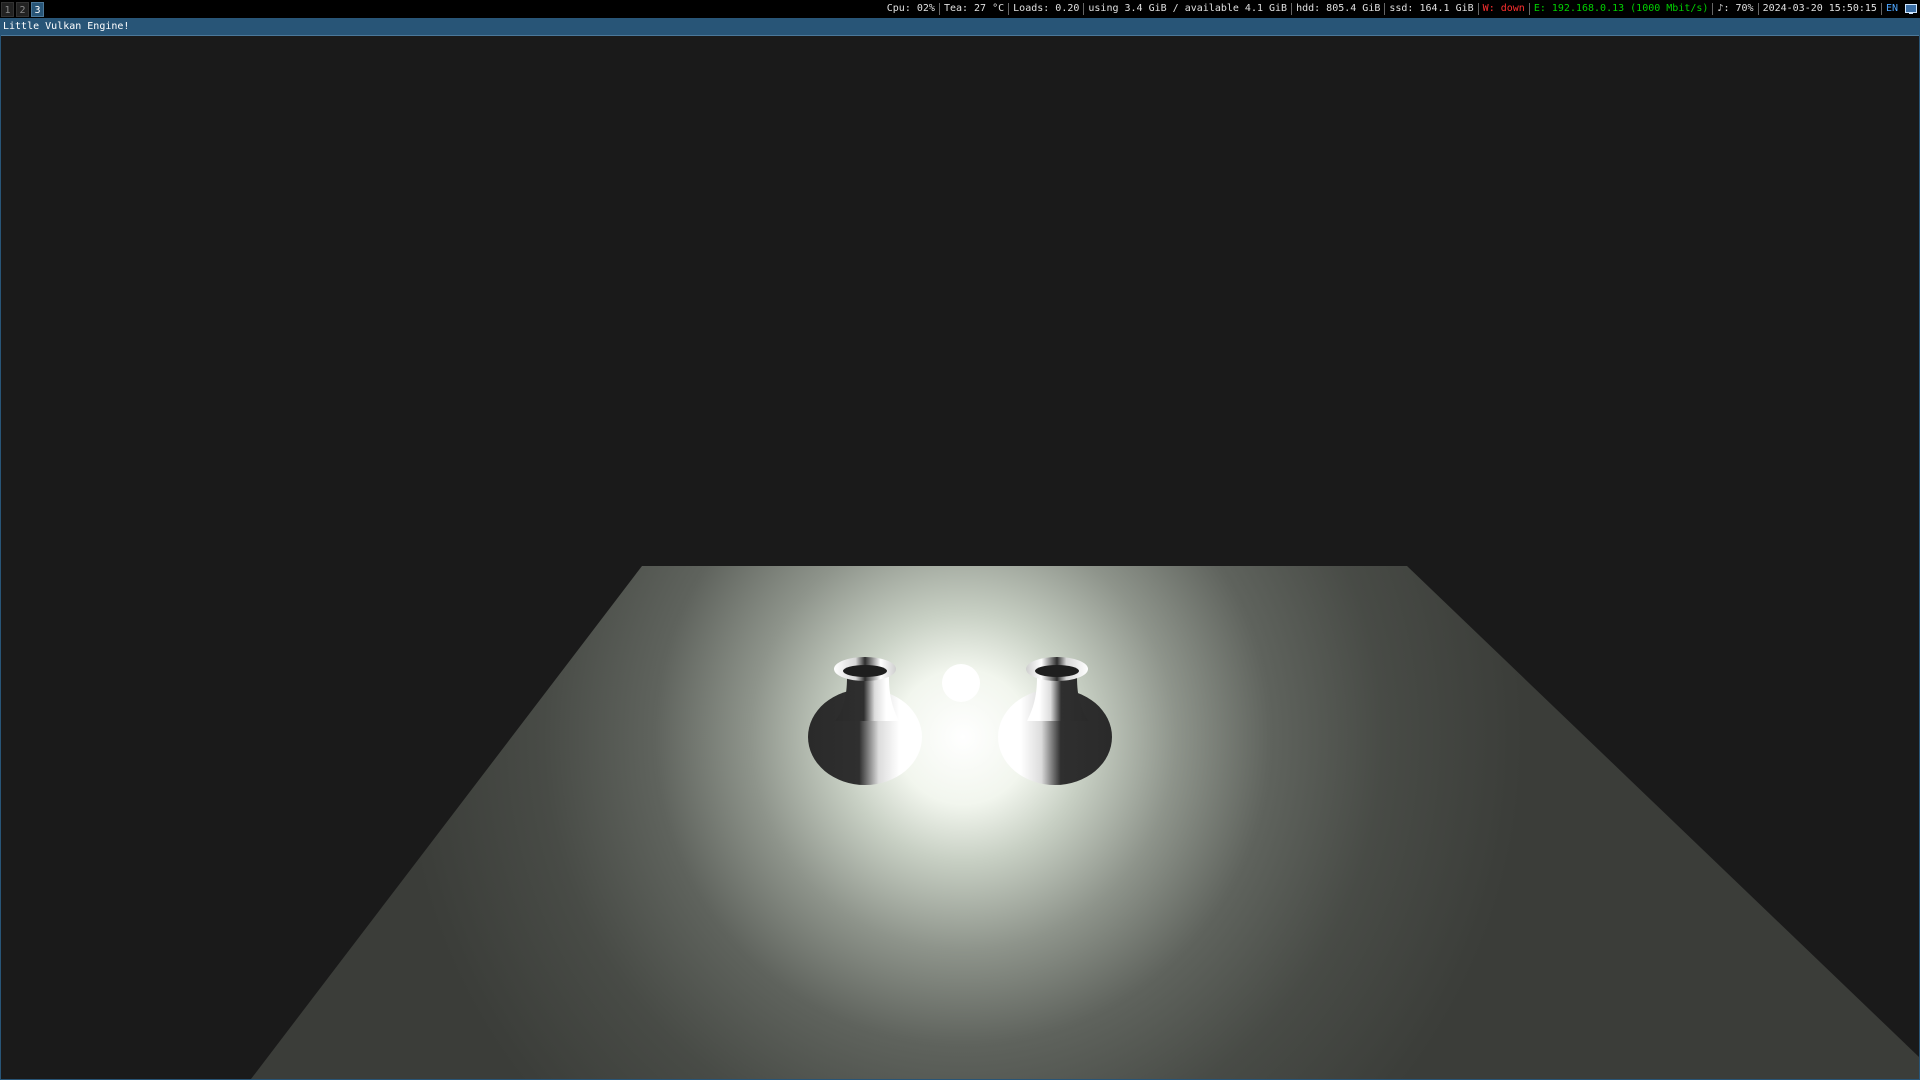 This screenshot has width=1920, height=1080. Describe the element at coordinates (960, 27) in the screenshot. I see `window-title: Little Vulkan Engine!` at that location.